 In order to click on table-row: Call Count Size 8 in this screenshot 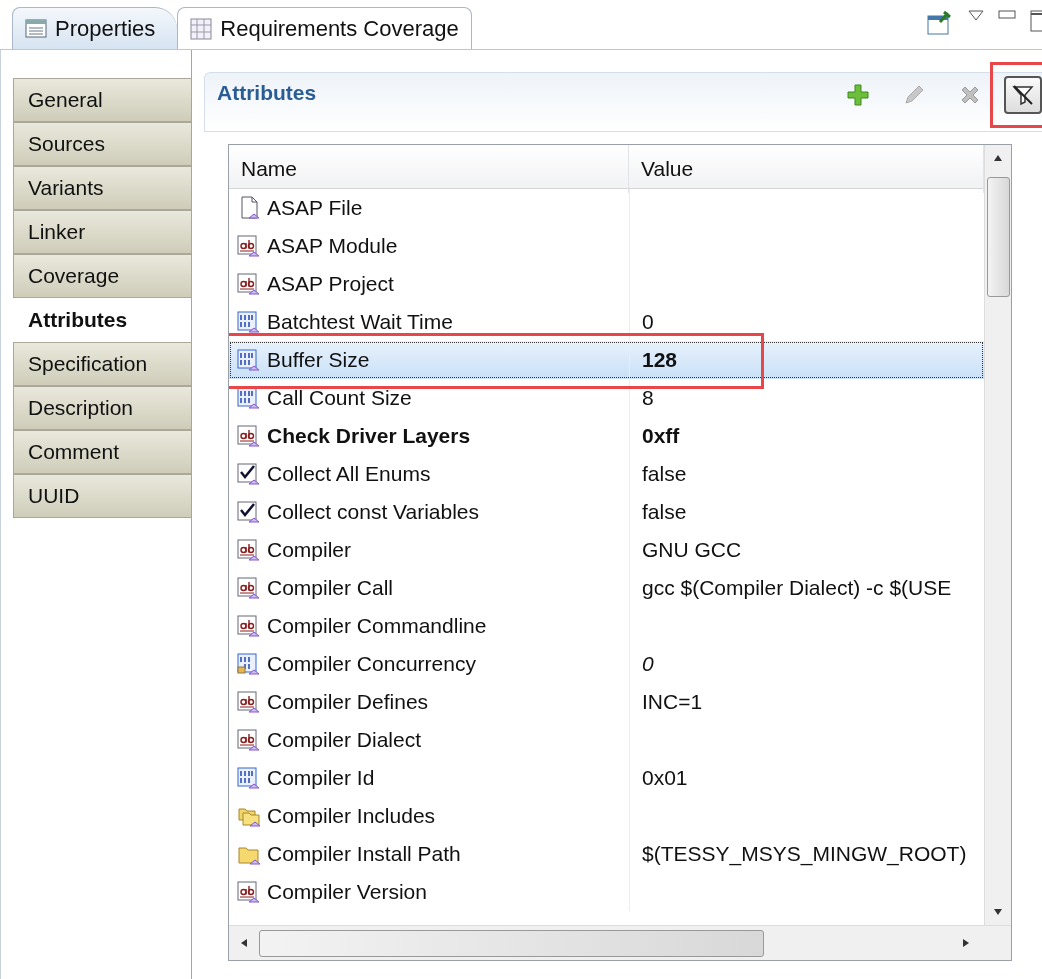, I will do `click(606, 398)`.